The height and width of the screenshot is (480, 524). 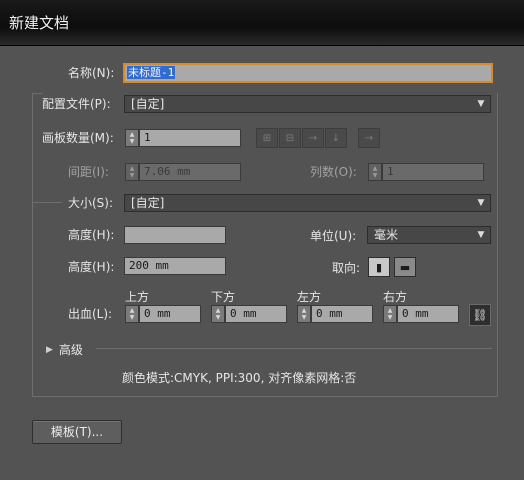 I want to click on name-label: 名称(N):, so click(x=91, y=73).